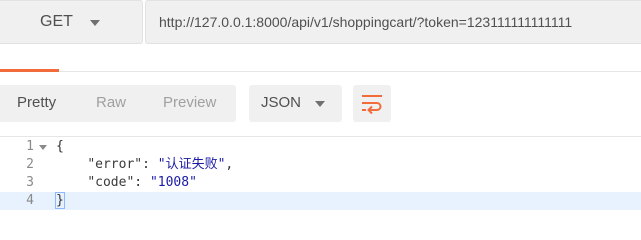  I want to click on code-text: {, so click(60, 147).